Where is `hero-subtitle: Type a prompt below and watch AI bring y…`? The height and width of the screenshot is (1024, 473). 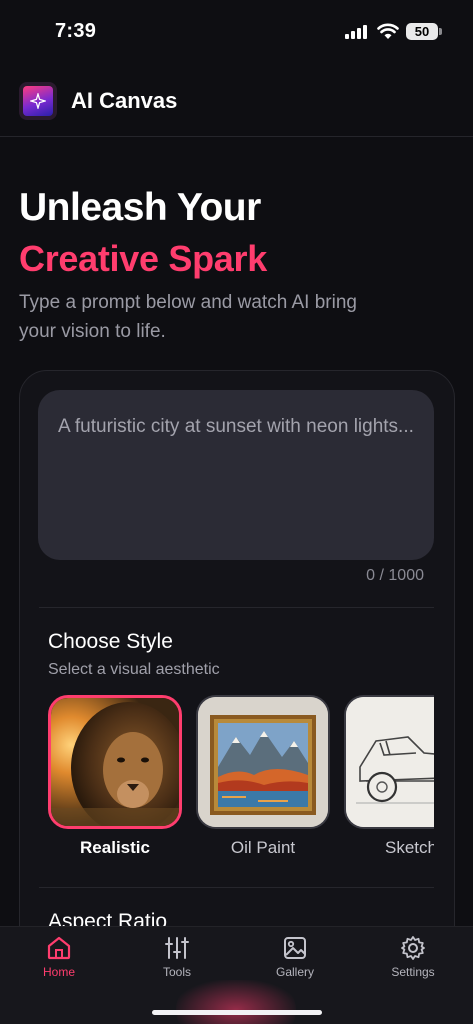 hero-subtitle: Type a prompt below and watch AI bring y… is located at coordinates (188, 317).